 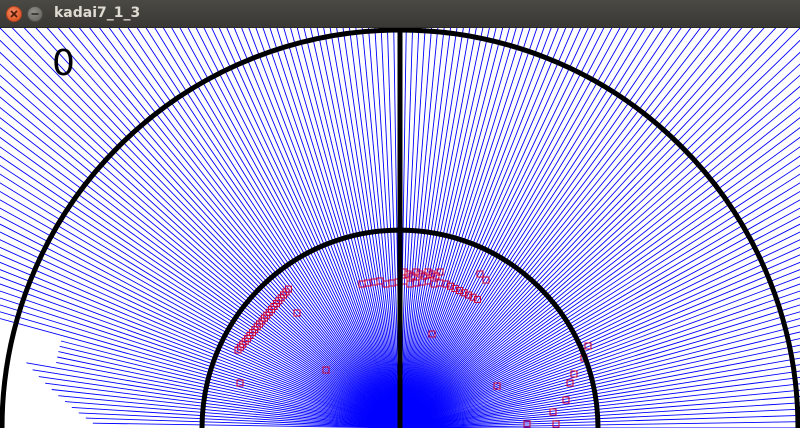 I want to click on close-icon, so click(x=14, y=14).